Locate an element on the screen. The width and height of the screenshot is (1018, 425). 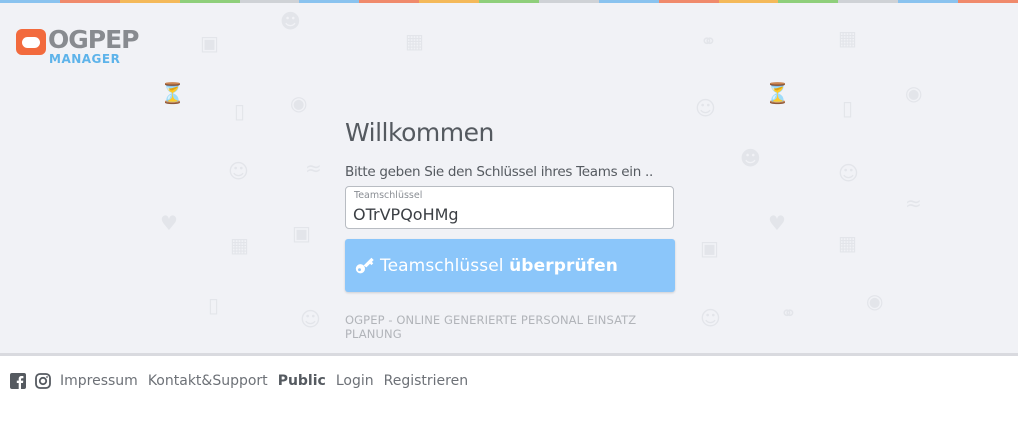
brand-logo: OGPEP MANAGER is located at coordinates (77, 46).